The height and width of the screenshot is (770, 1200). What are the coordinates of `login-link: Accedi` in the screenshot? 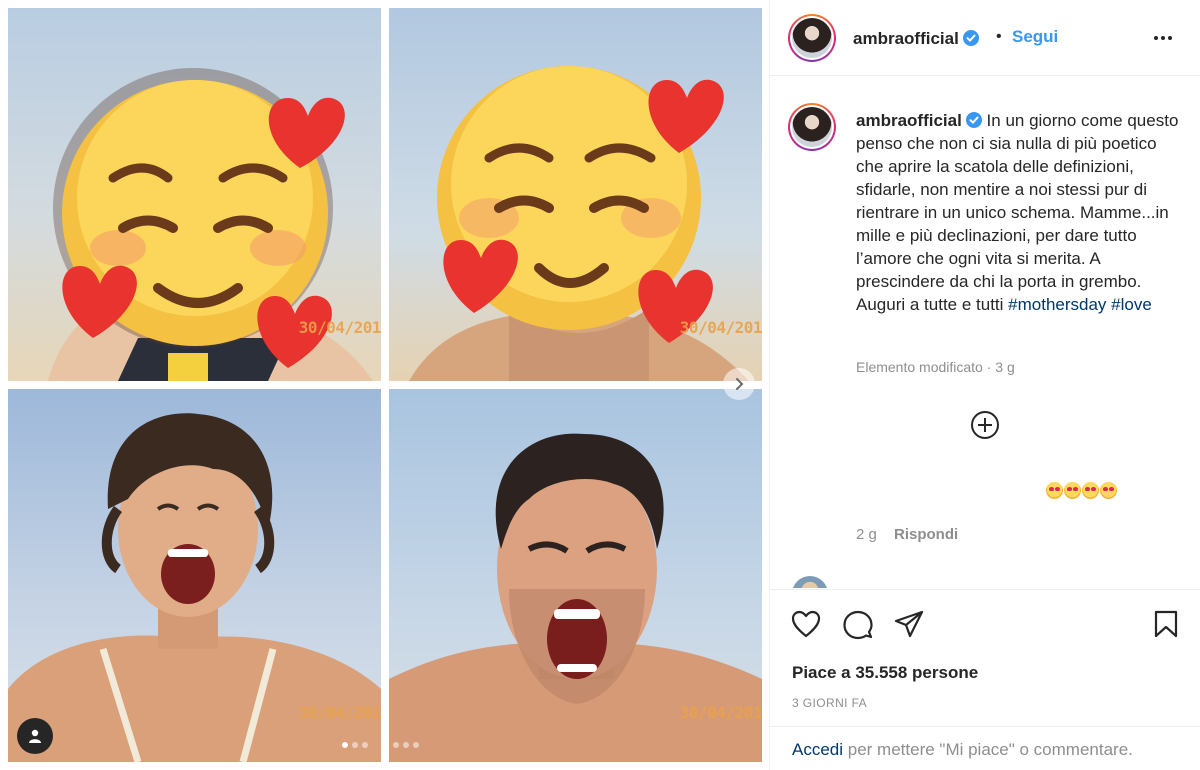 It's located at (817, 749).